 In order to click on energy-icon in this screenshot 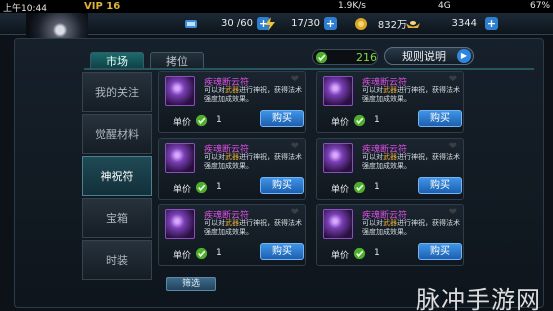, I will do `click(270, 23)`.